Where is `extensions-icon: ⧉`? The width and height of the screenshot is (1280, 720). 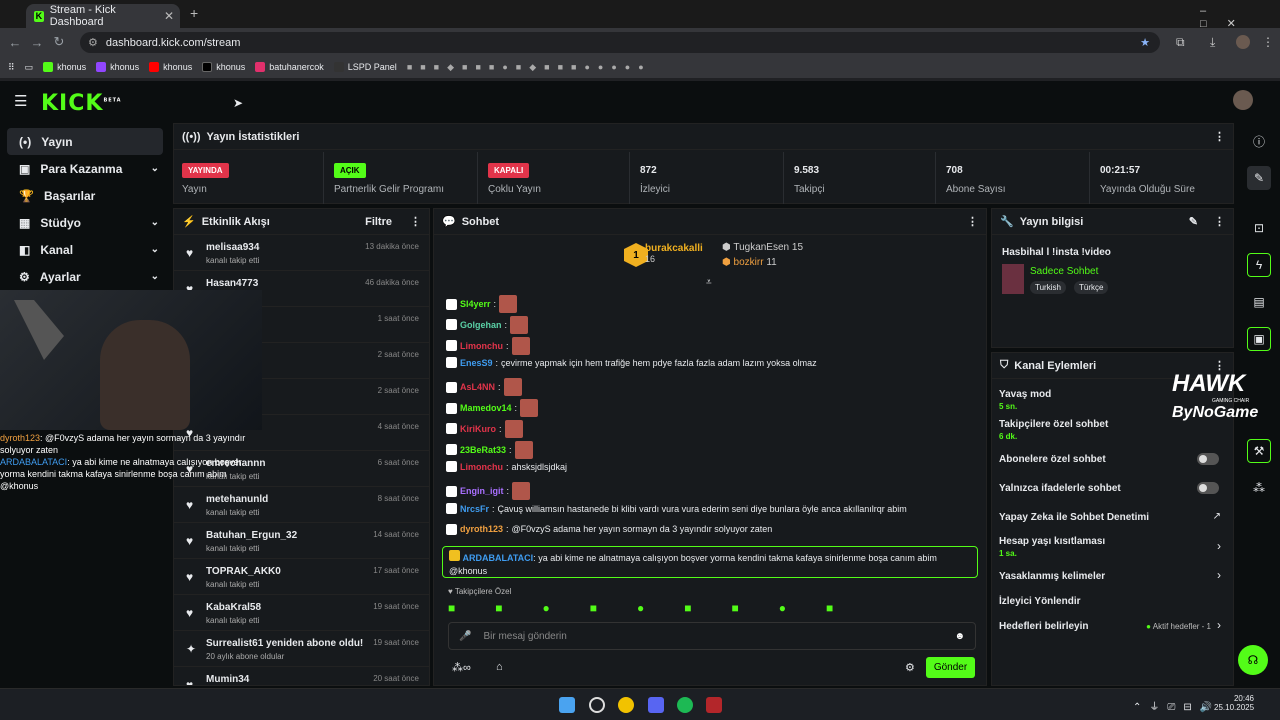
extensions-icon: ⧉ is located at coordinates (1180, 42).